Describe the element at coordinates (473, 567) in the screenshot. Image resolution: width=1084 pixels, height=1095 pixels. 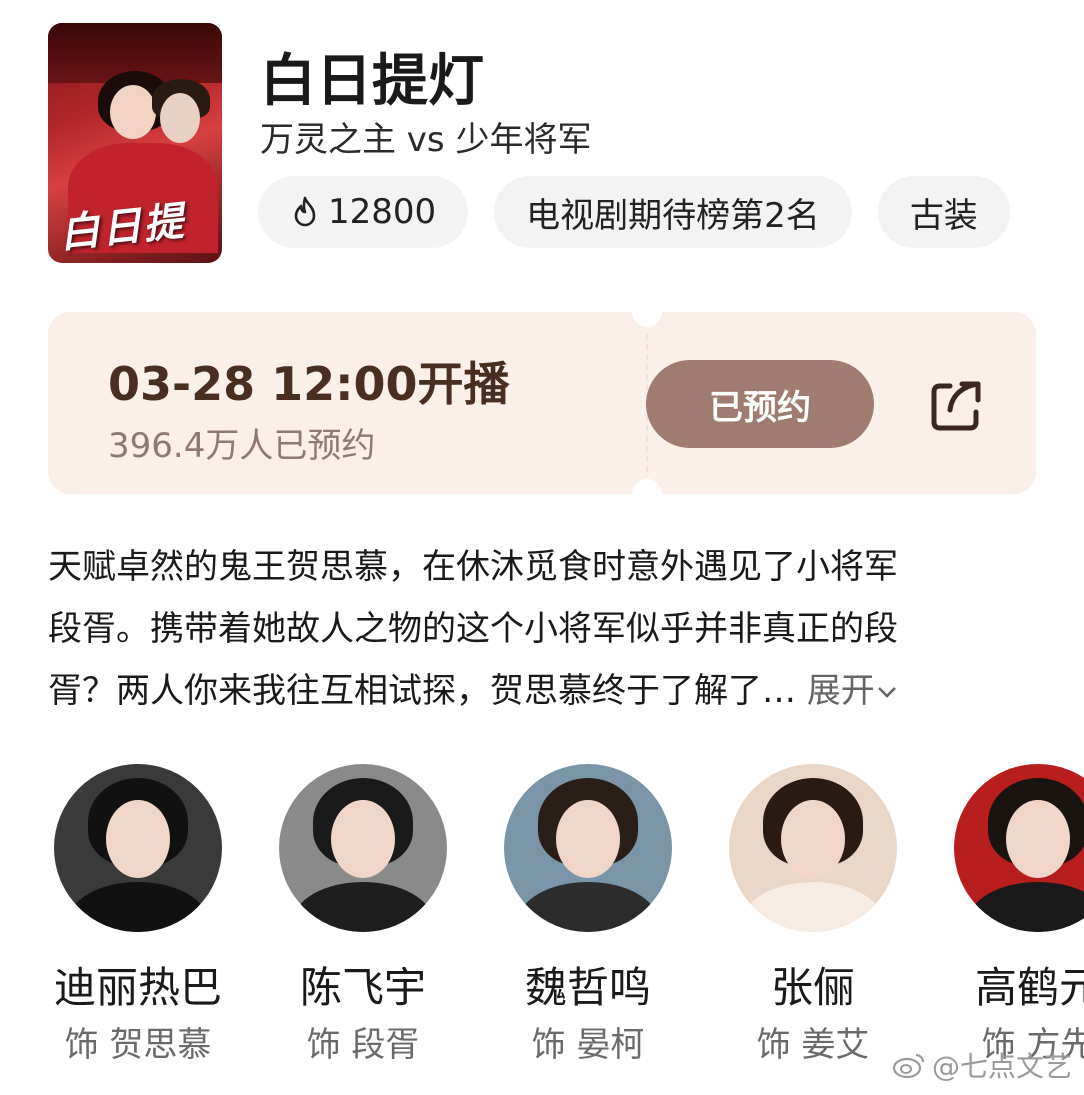
I see `synopsis-line: 天赋卓然的鬼王贺思慕，在休沐觅食时意外遇见了小将军` at that location.